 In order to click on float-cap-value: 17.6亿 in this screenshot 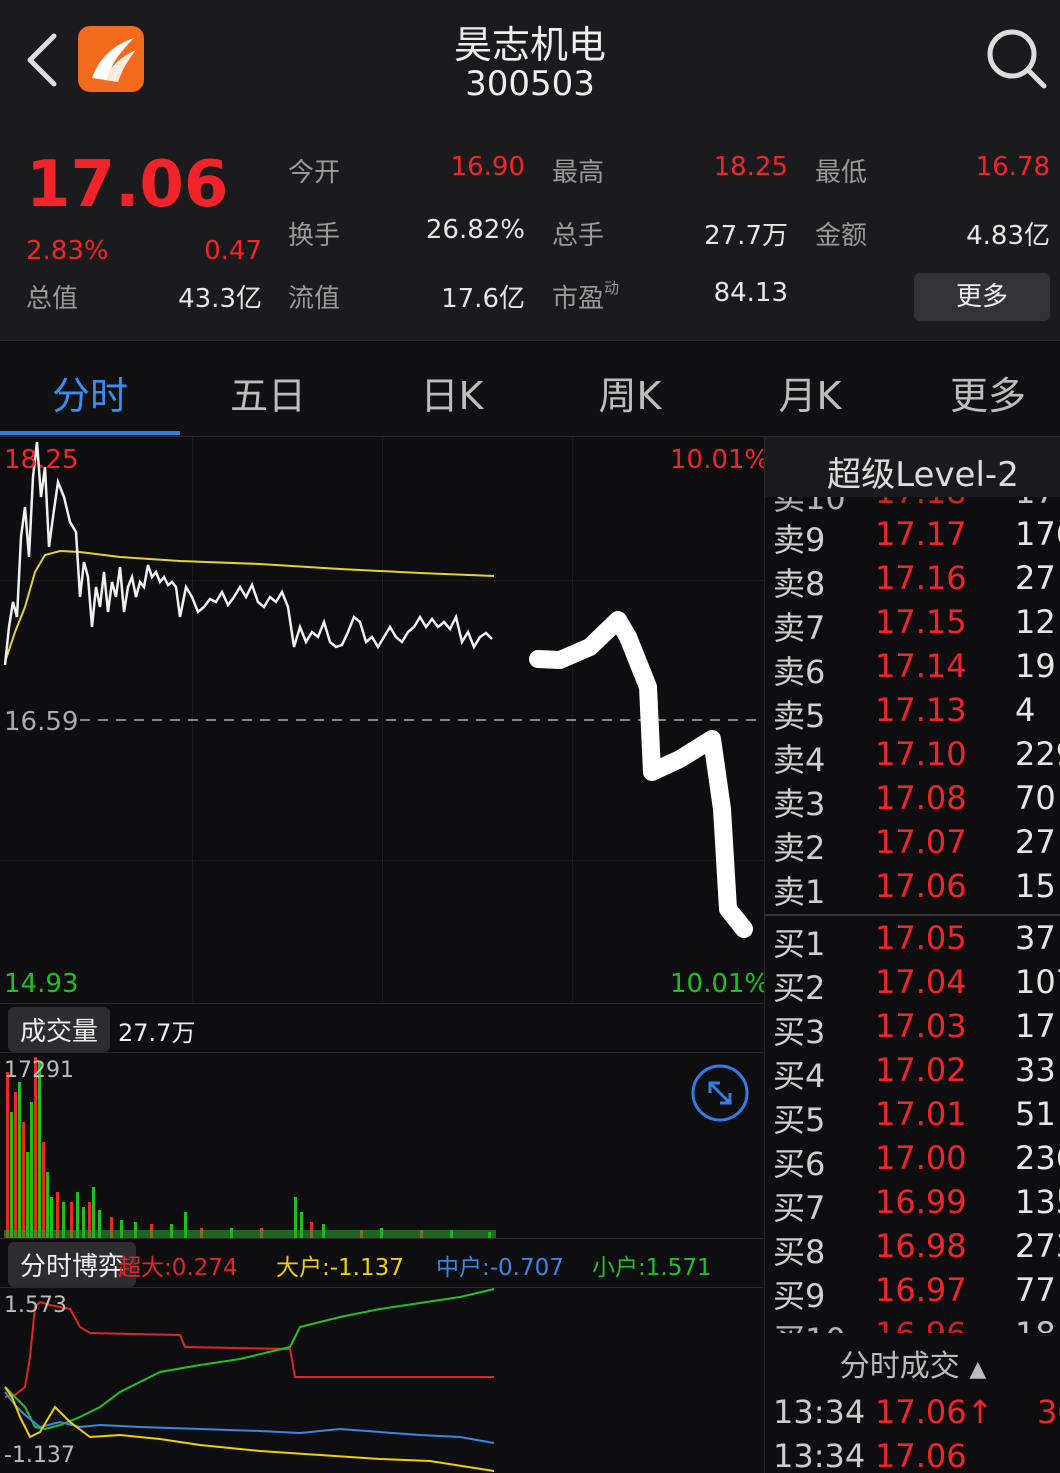, I will do `click(483, 299)`.